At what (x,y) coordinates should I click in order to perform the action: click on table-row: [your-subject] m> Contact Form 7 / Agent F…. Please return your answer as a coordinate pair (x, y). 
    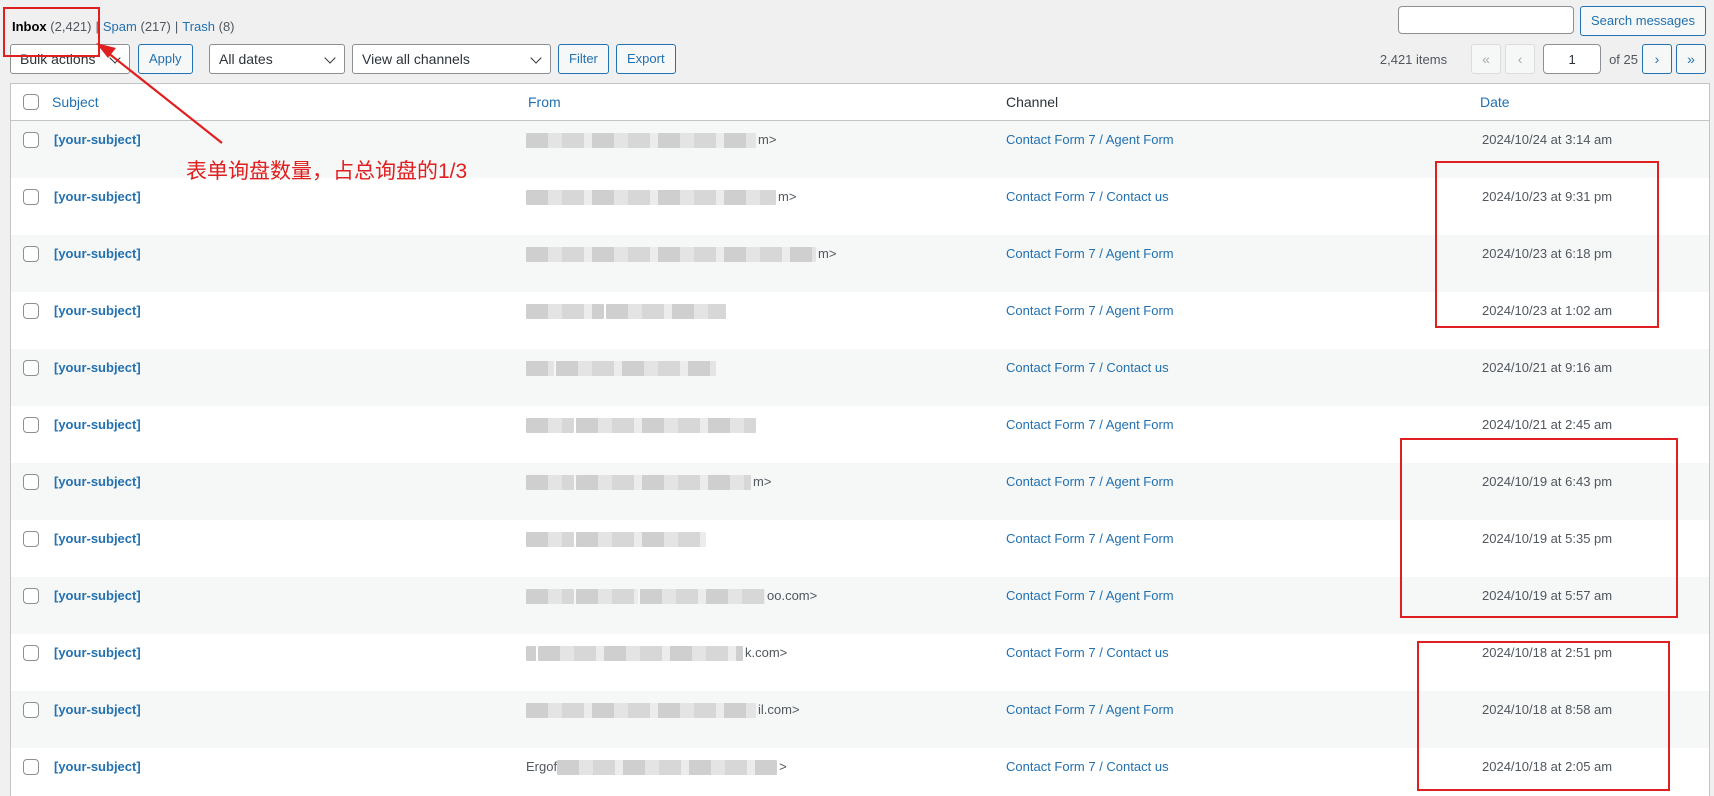
    Looking at the image, I should click on (860, 263).